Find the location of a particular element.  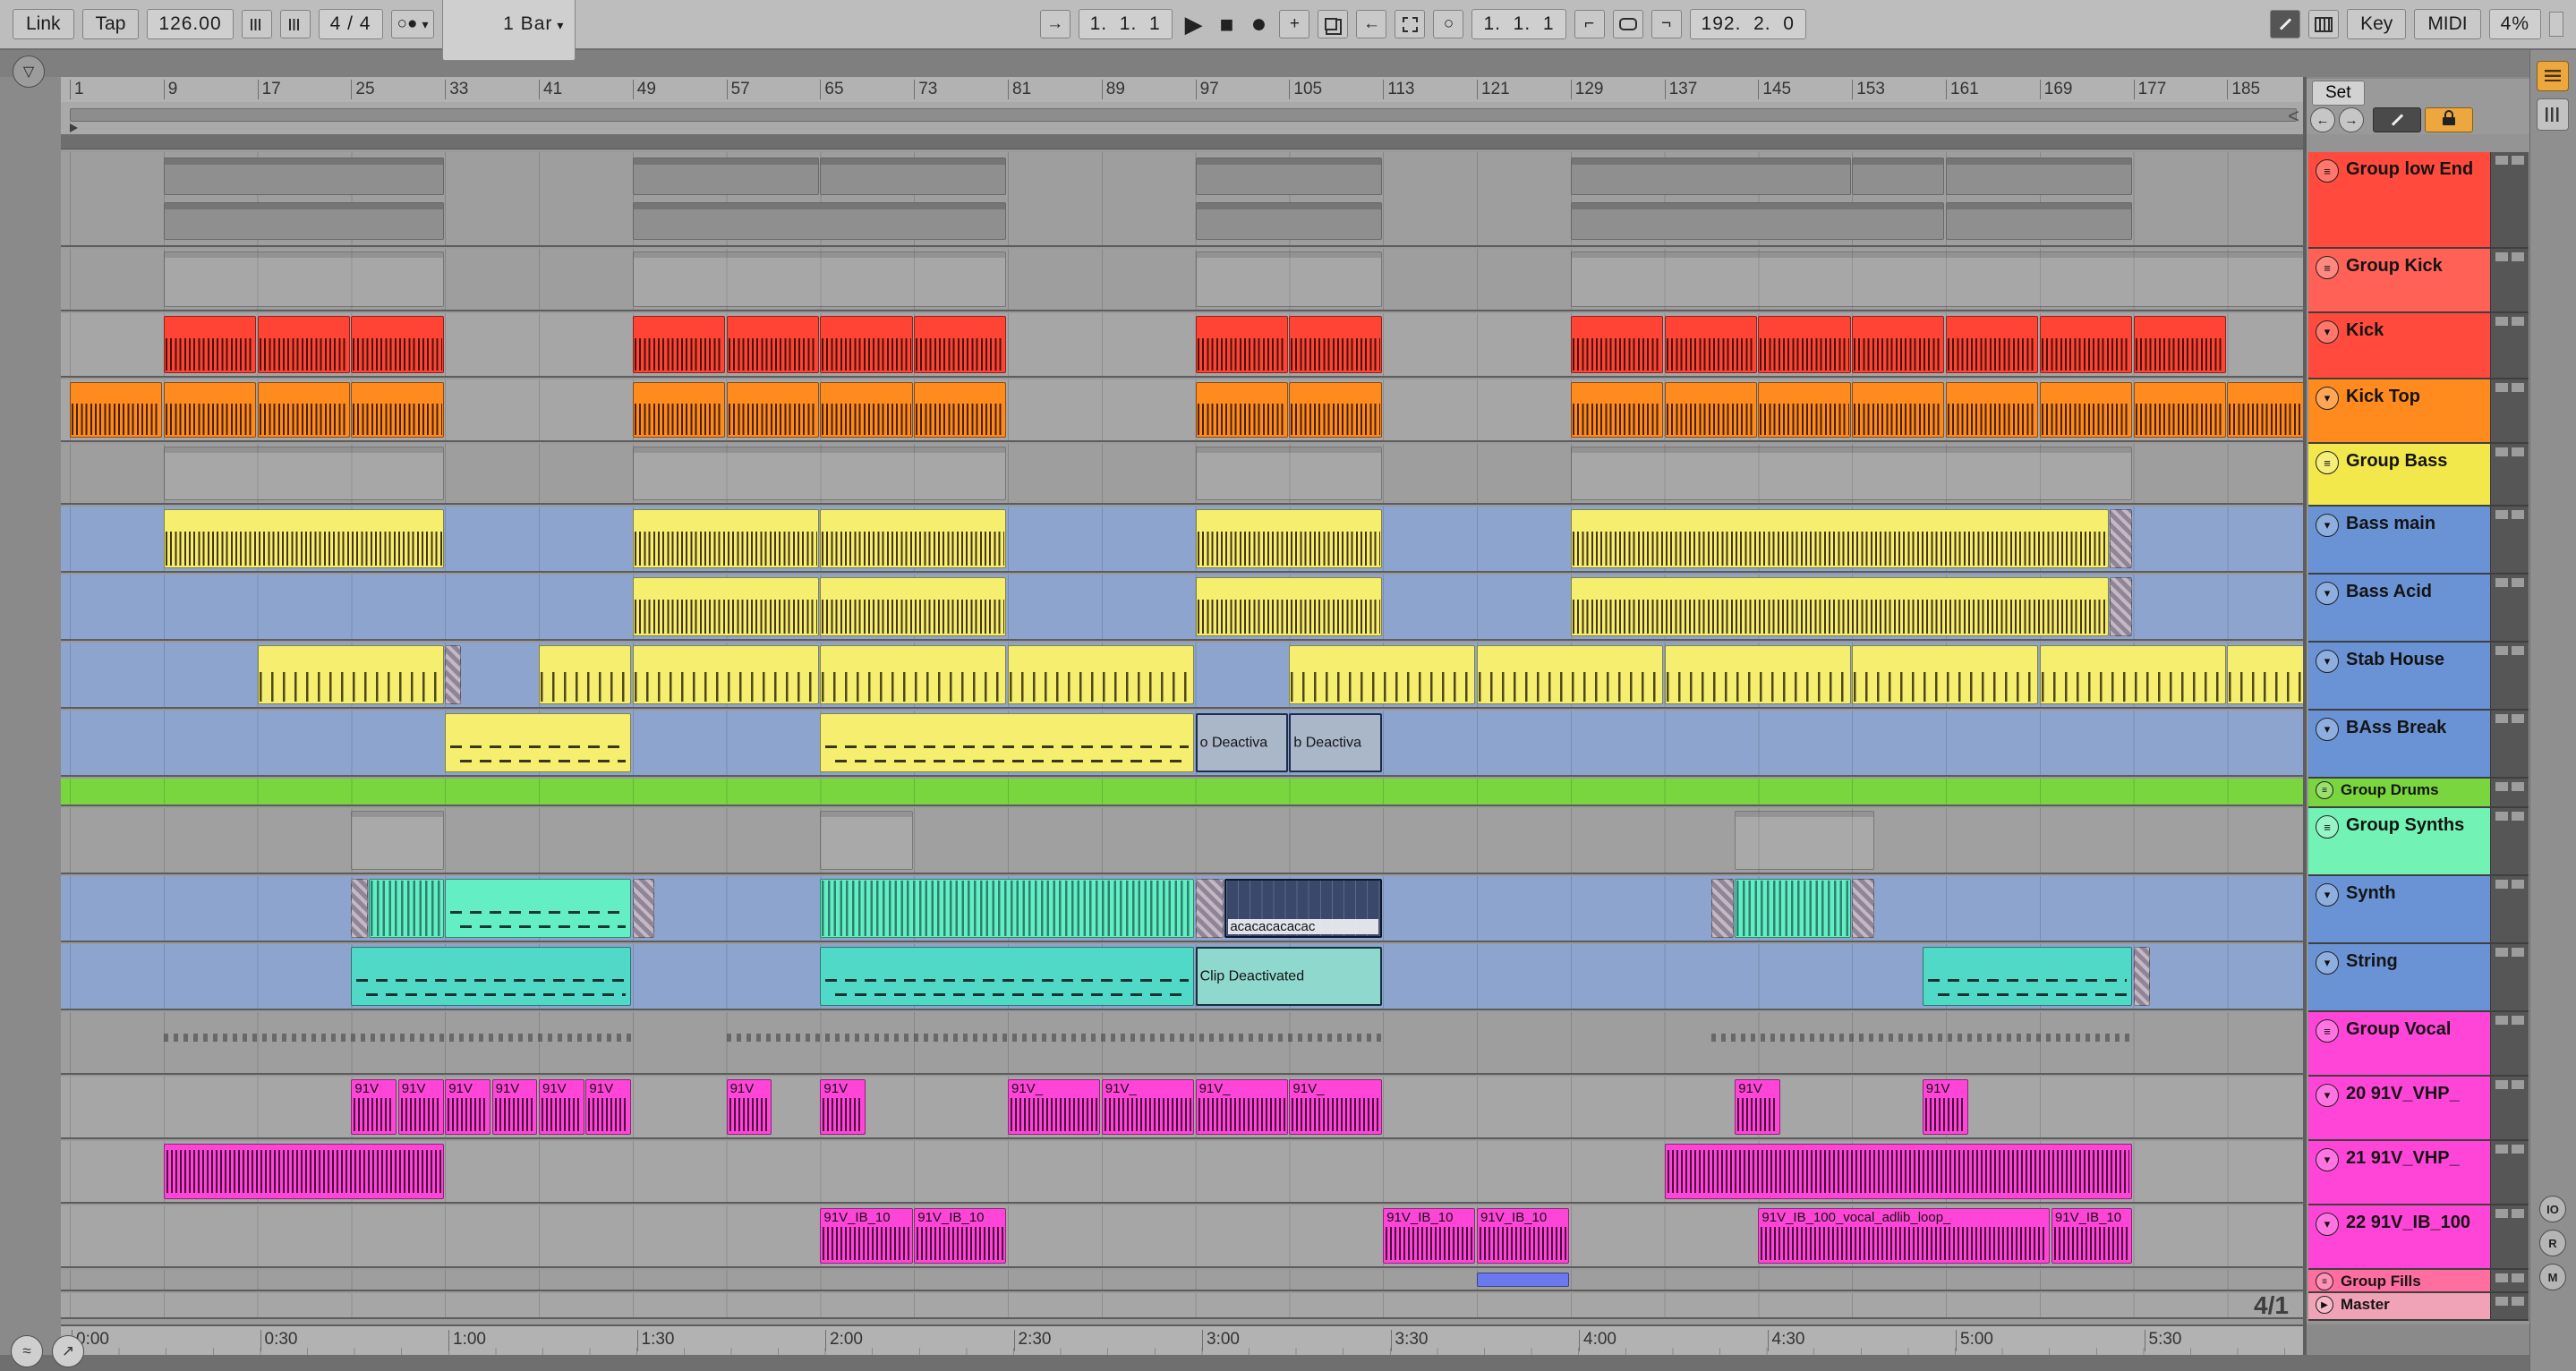

track-lane-group-vocal is located at coordinates (1182, 1043).